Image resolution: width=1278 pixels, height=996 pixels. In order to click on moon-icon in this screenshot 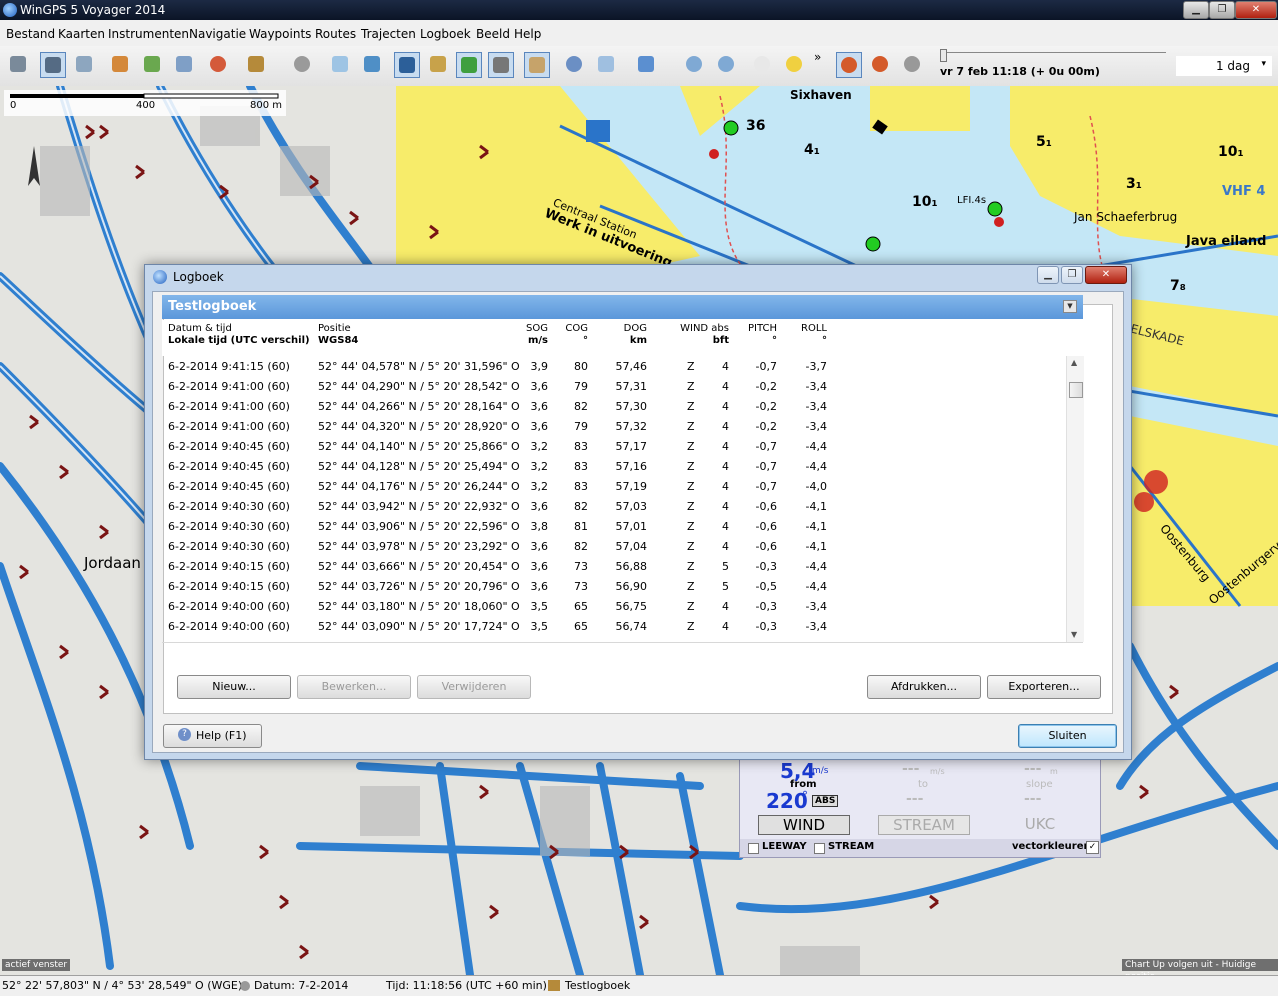, I will do `click(302, 64)`.